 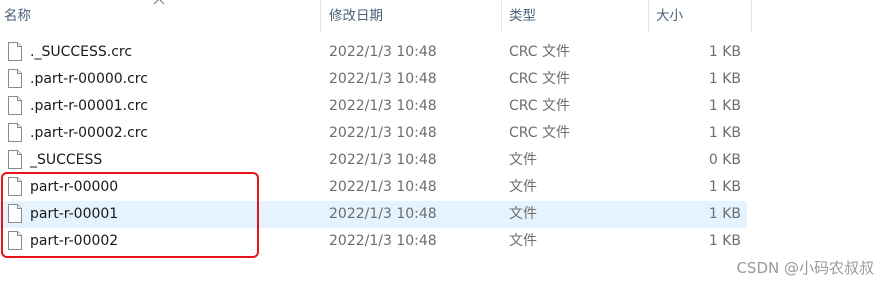 I want to click on column-header-date: 修改日期, so click(x=411, y=16).